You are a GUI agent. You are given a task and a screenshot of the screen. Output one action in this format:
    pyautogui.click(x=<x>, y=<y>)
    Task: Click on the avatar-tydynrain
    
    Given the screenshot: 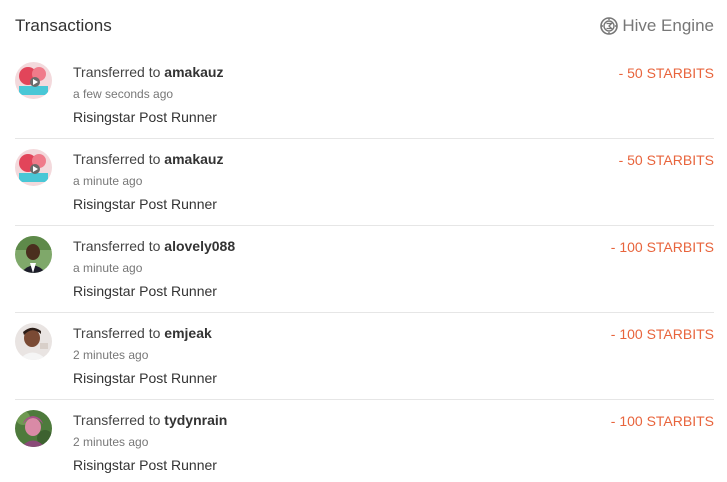 What is the action you would take?
    pyautogui.click(x=33, y=428)
    